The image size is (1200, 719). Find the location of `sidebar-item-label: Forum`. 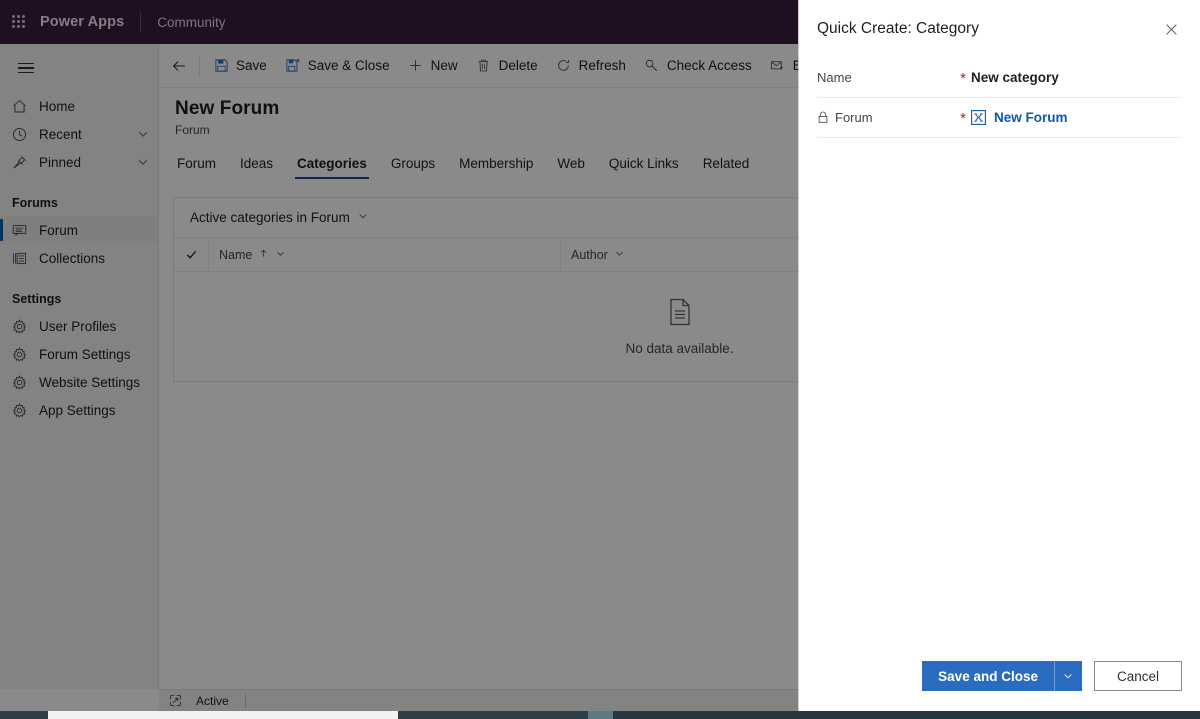

sidebar-item-label: Forum is located at coordinates (59, 230).